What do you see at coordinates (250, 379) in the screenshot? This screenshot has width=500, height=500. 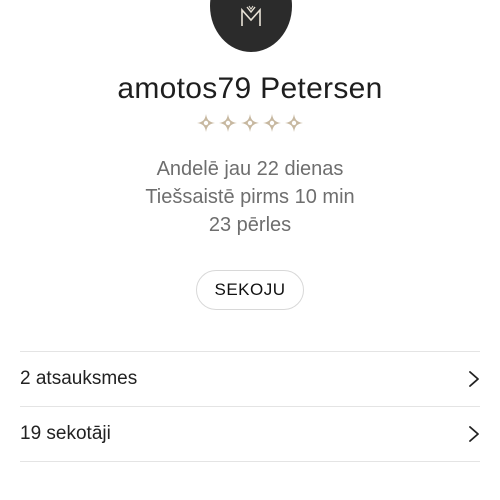 I see `reviews-list-item: 2 atsauksmes` at bounding box center [250, 379].